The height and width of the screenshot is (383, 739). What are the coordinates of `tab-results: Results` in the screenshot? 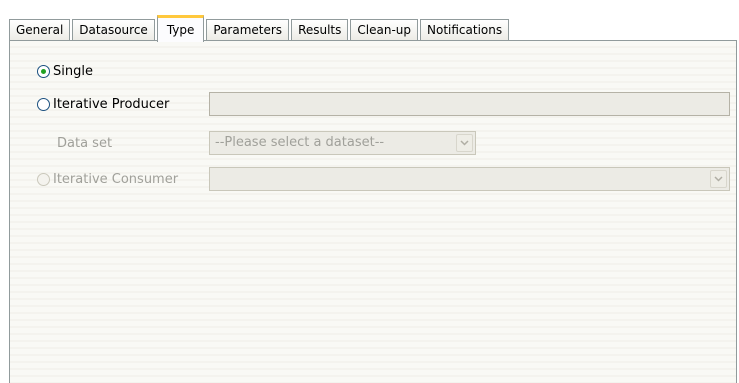 It's located at (320, 30).